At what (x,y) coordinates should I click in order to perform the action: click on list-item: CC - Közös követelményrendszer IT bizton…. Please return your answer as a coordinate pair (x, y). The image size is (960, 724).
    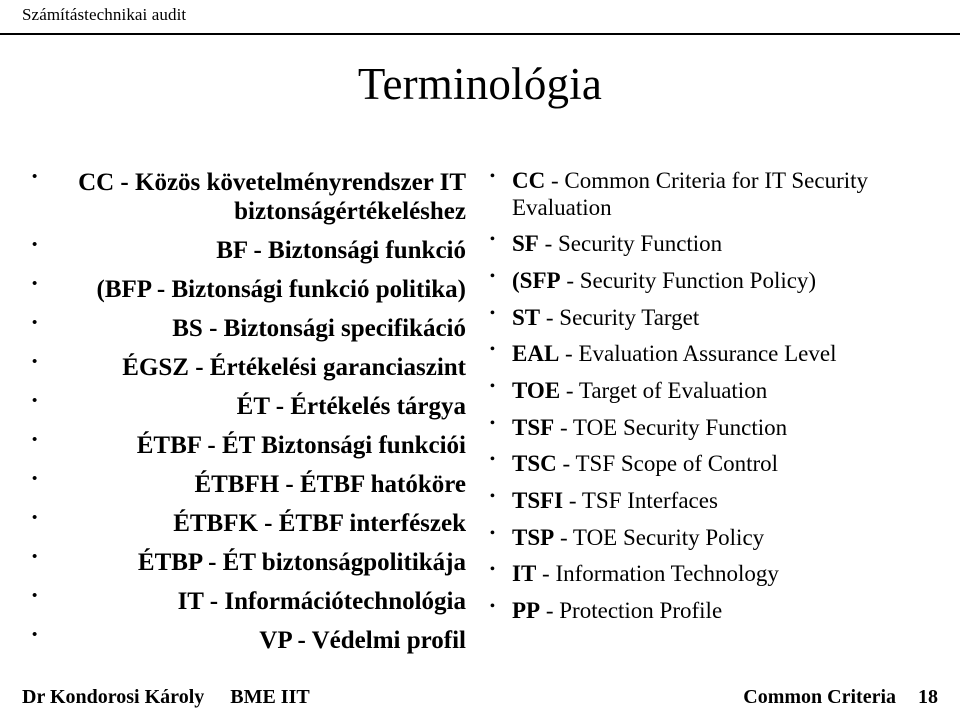
    Looking at the image, I should click on (246, 197).